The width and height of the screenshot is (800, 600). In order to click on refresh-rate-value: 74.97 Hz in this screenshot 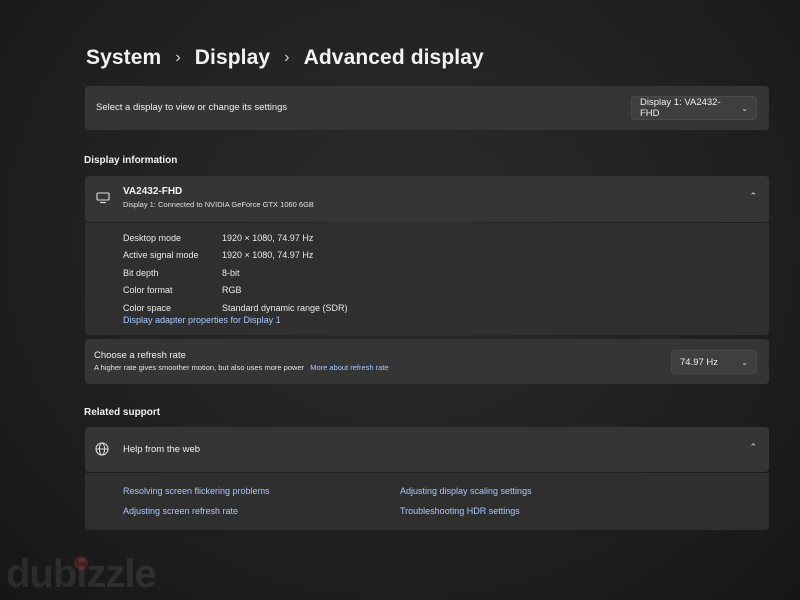, I will do `click(699, 362)`.